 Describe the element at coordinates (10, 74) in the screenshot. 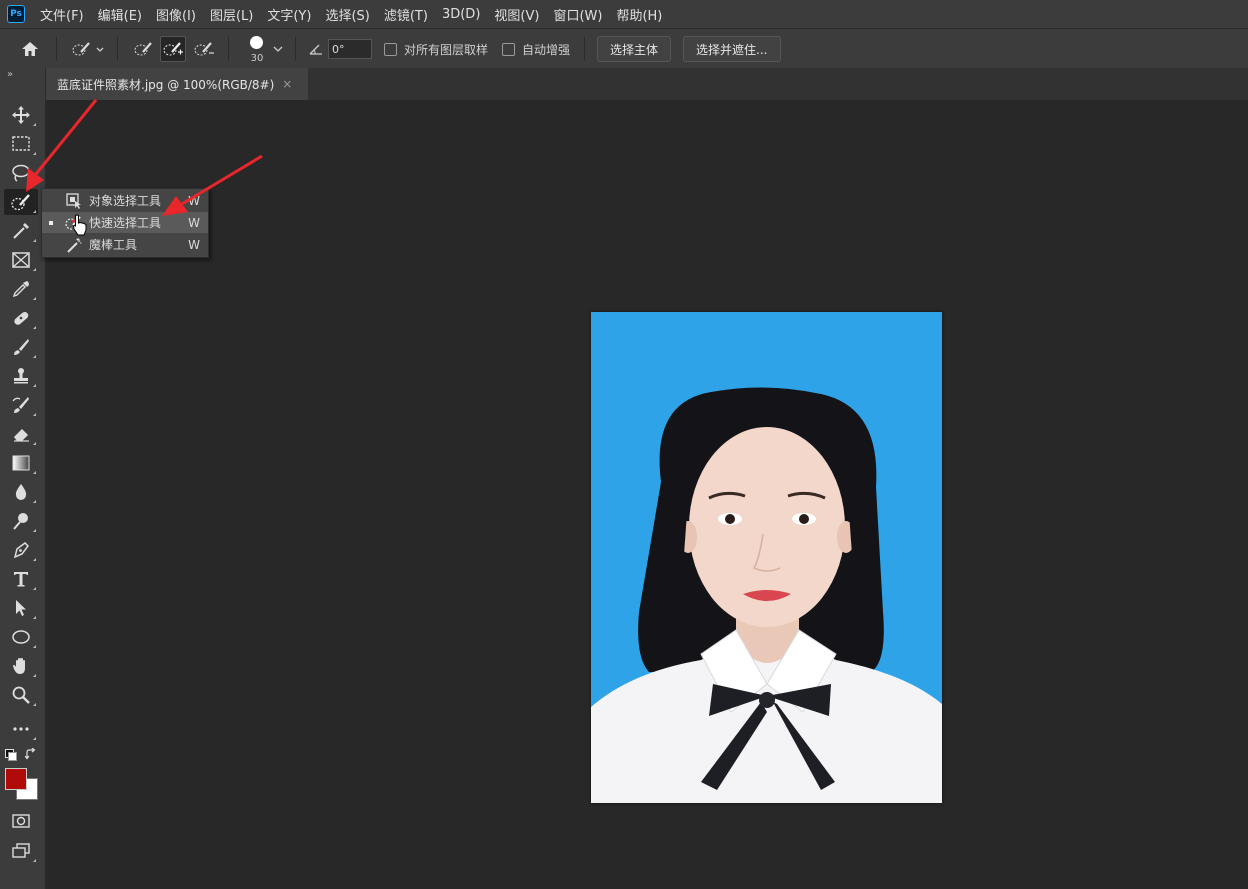

I see `collapse-panel-icon: »` at that location.